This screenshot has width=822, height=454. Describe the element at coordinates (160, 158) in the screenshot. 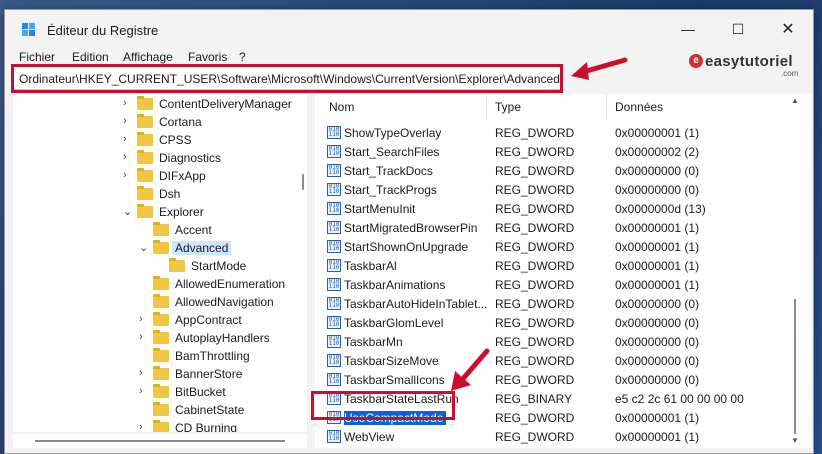

I see `tree-item: › Diagnostics` at that location.